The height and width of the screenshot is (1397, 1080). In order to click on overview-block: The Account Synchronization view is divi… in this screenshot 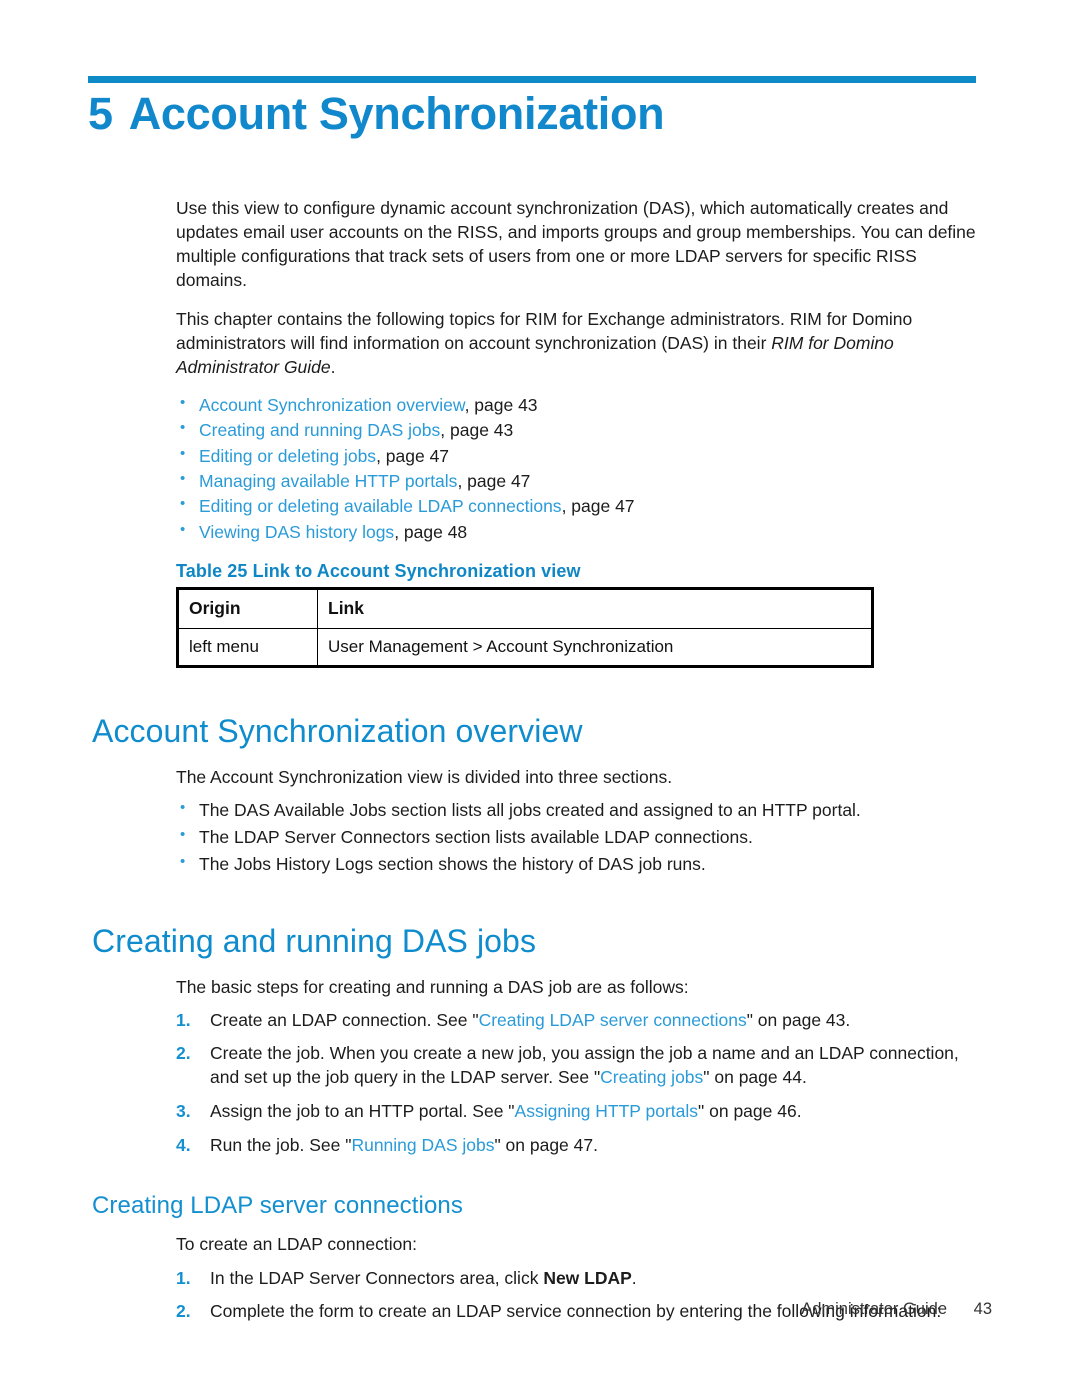, I will do `click(576, 822)`.